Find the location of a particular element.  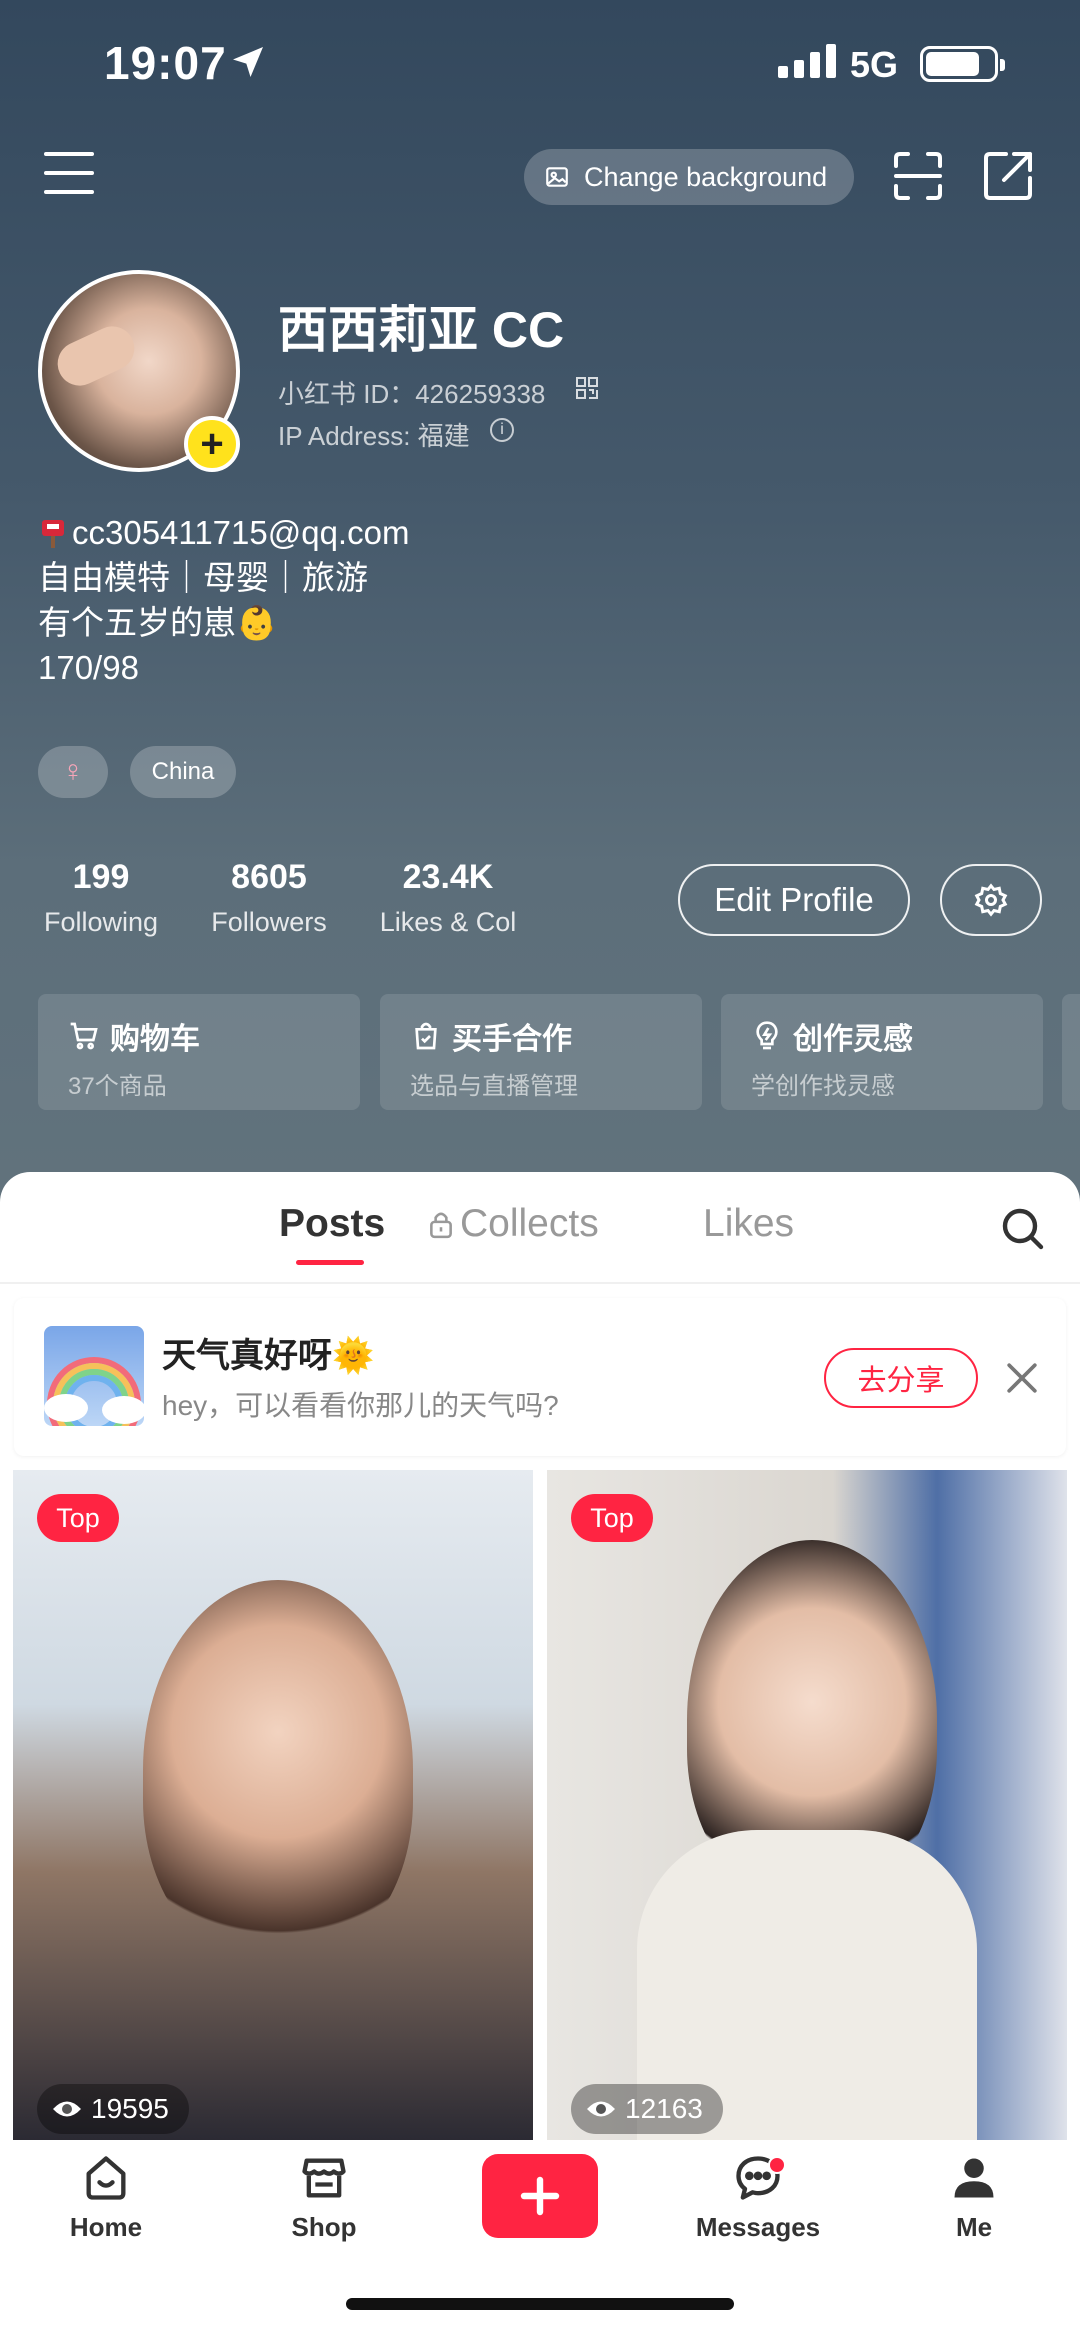

stat-following: 199 Following is located at coordinates (101, 898).